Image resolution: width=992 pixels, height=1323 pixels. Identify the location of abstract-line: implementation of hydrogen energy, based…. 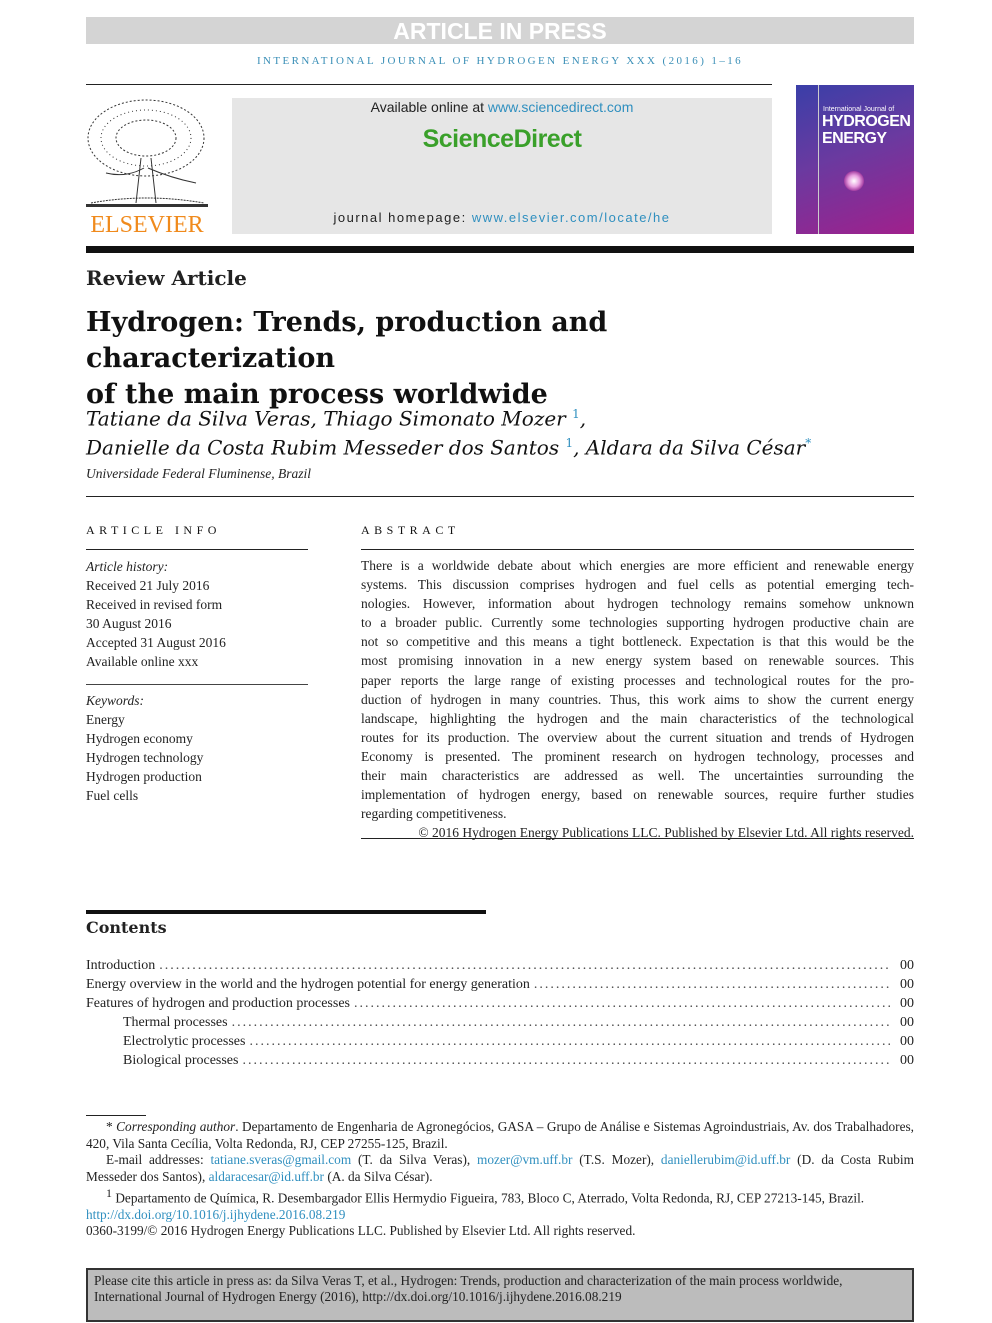
(637, 795).